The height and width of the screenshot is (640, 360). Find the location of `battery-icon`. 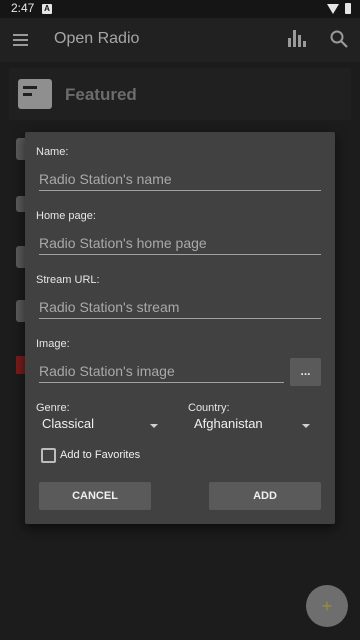

battery-icon is located at coordinates (348, 8).